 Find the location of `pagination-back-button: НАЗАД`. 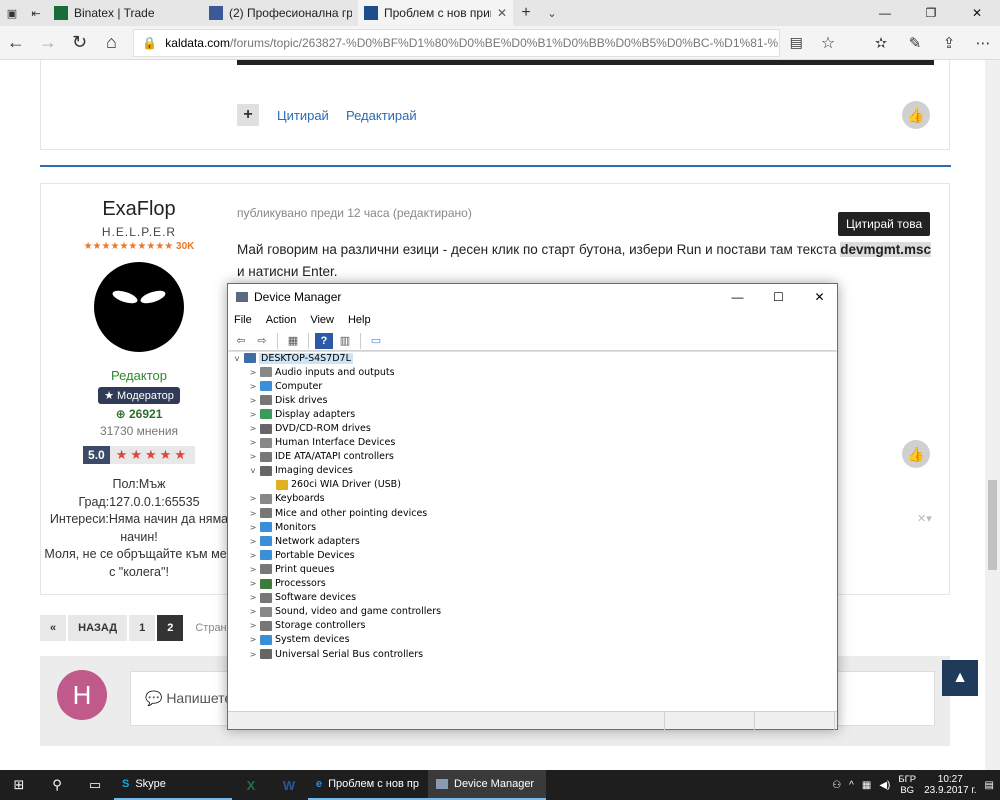

pagination-back-button: НАЗАД is located at coordinates (98, 628).